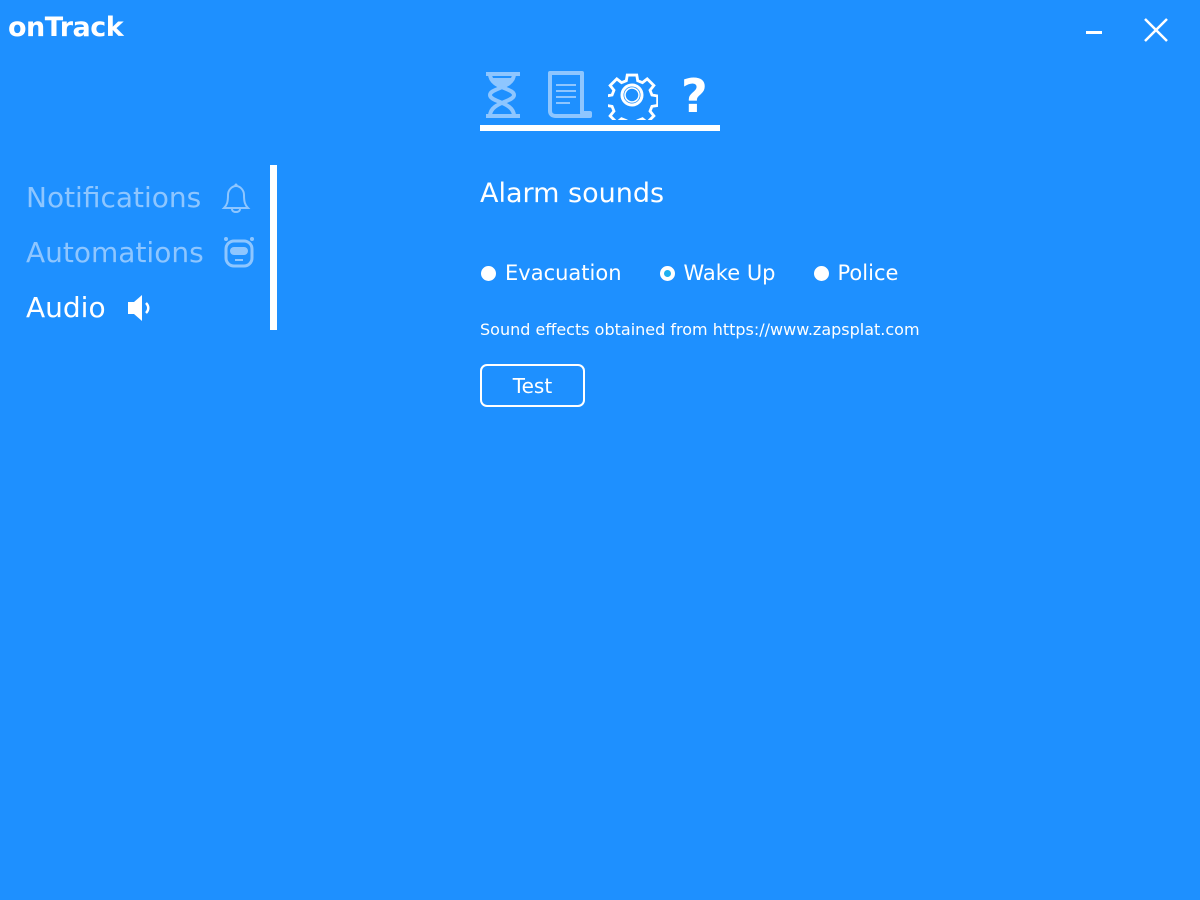  What do you see at coordinates (273, 247) in the screenshot?
I see `sidebar-divider` at bounding box center [273, 247].